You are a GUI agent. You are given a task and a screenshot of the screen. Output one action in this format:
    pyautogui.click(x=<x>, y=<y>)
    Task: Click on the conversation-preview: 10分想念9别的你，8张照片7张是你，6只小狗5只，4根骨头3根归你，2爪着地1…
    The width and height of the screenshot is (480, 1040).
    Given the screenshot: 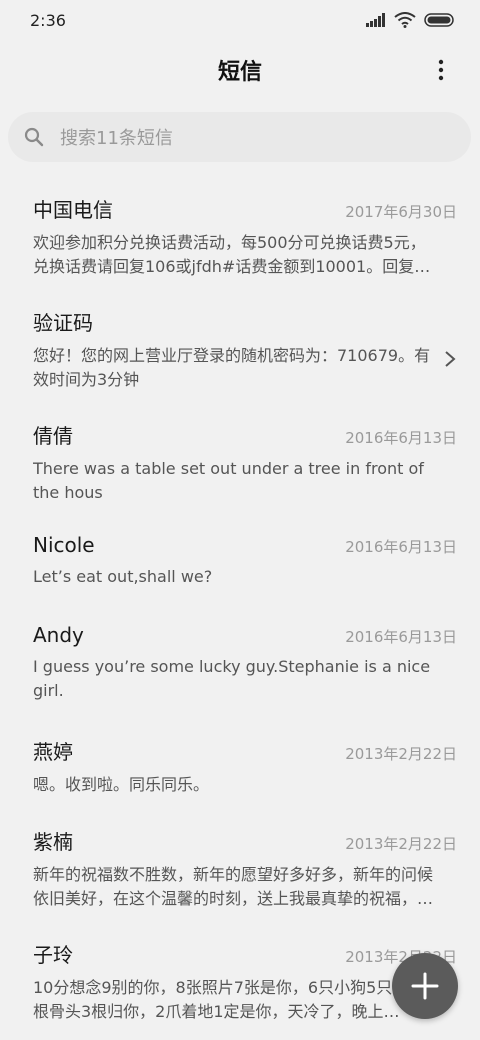 What is the action you would take?
    pyautogui.click(x=226, y=999)
    